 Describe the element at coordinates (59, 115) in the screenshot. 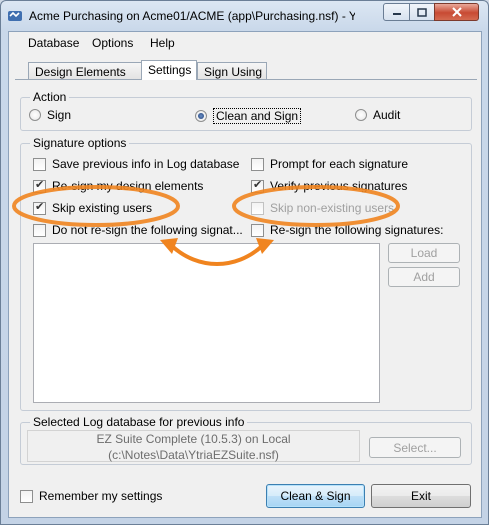

I see `radio-sign-label: Sign` at that location.